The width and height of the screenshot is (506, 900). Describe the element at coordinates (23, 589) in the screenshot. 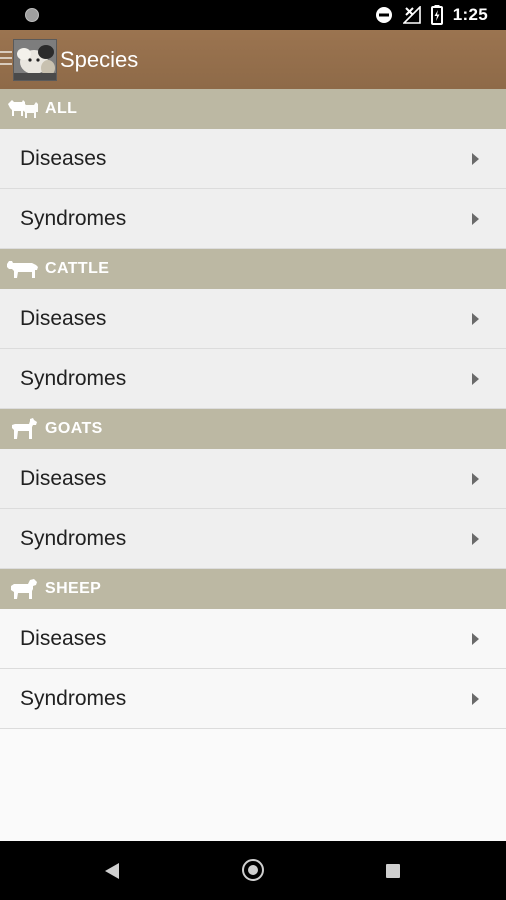

I see `sheep-icon` at that location.